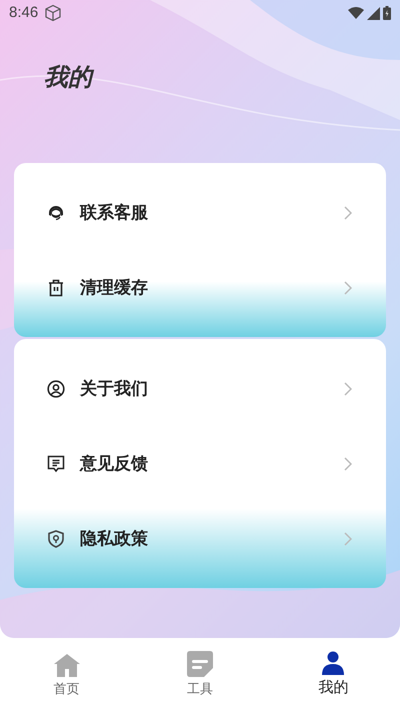  What do you see at coordinates (356, 13) in the screenshot?
I see `wifi-icon` at bounding box center [356, 13].